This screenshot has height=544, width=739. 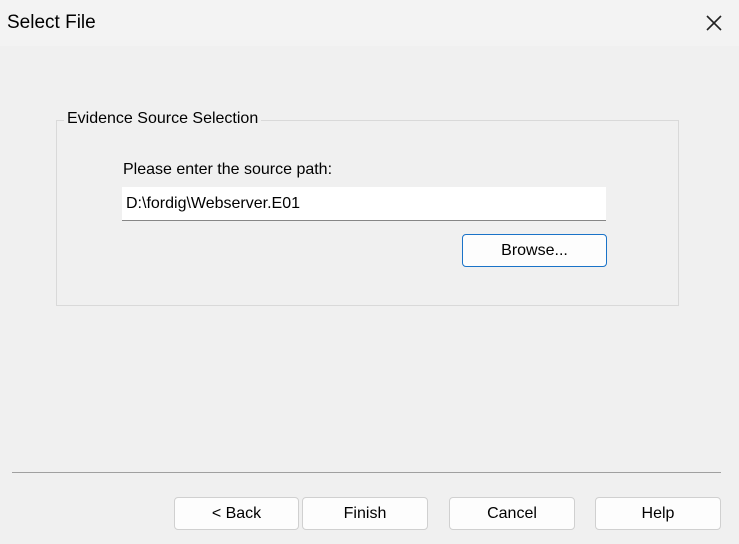 I want to click on cancel-button: Cancel, so click(x=512, y=513).